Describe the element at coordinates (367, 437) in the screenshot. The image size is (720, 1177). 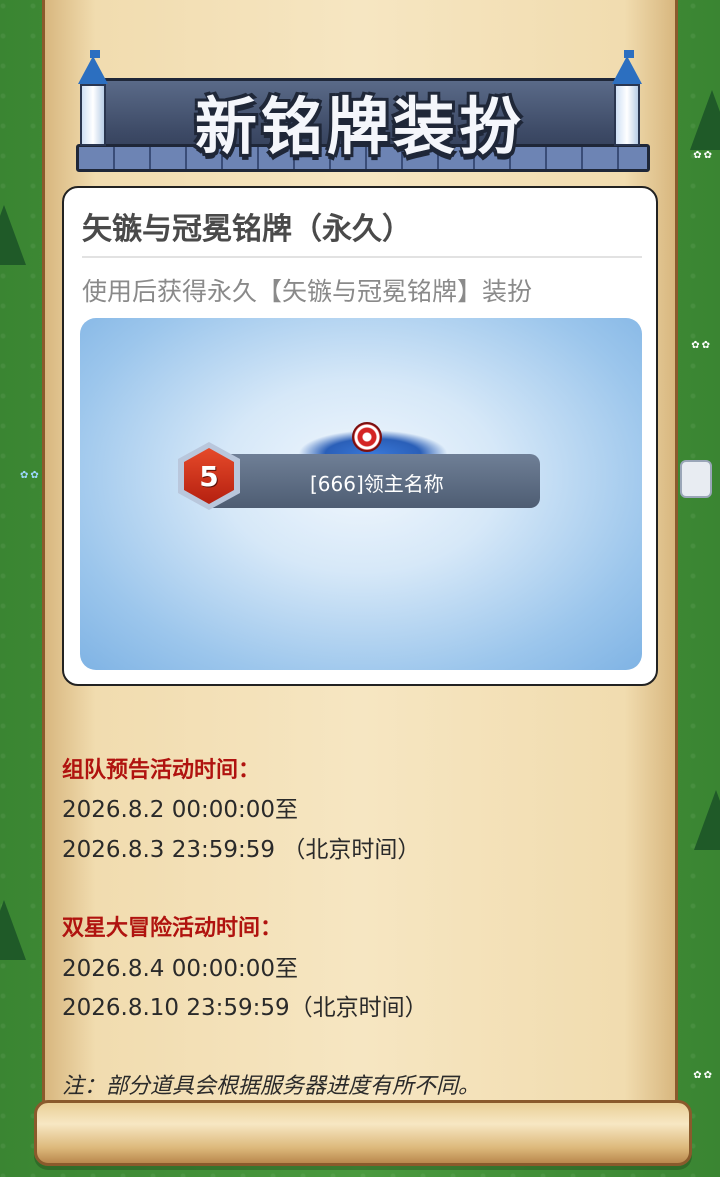
I see `target-icon` at that location.